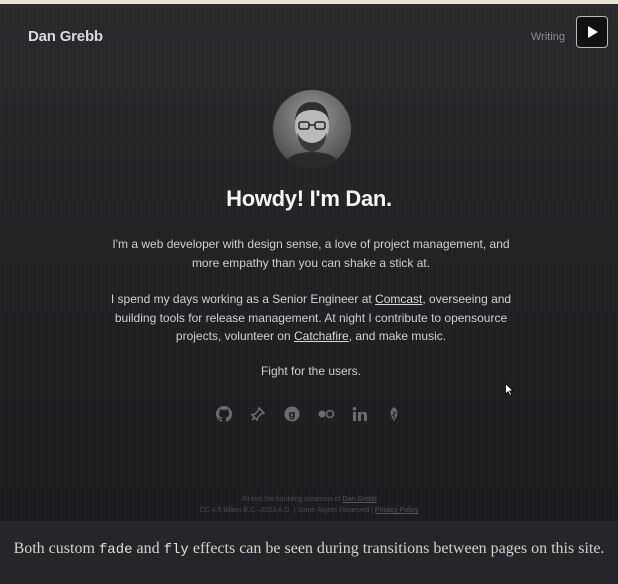 The height and width of the screenshot is (584, 618). I want to click on social-links: g, so click(309, 414).